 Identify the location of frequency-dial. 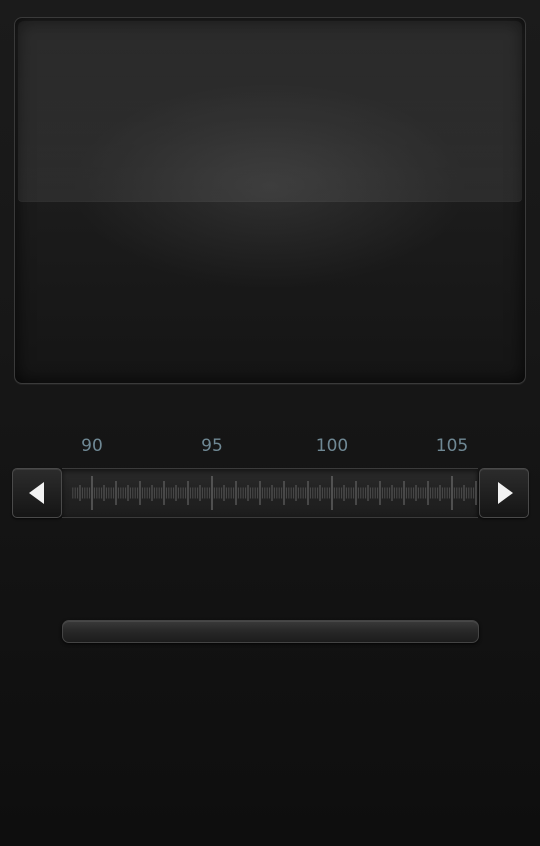
(270, 493).